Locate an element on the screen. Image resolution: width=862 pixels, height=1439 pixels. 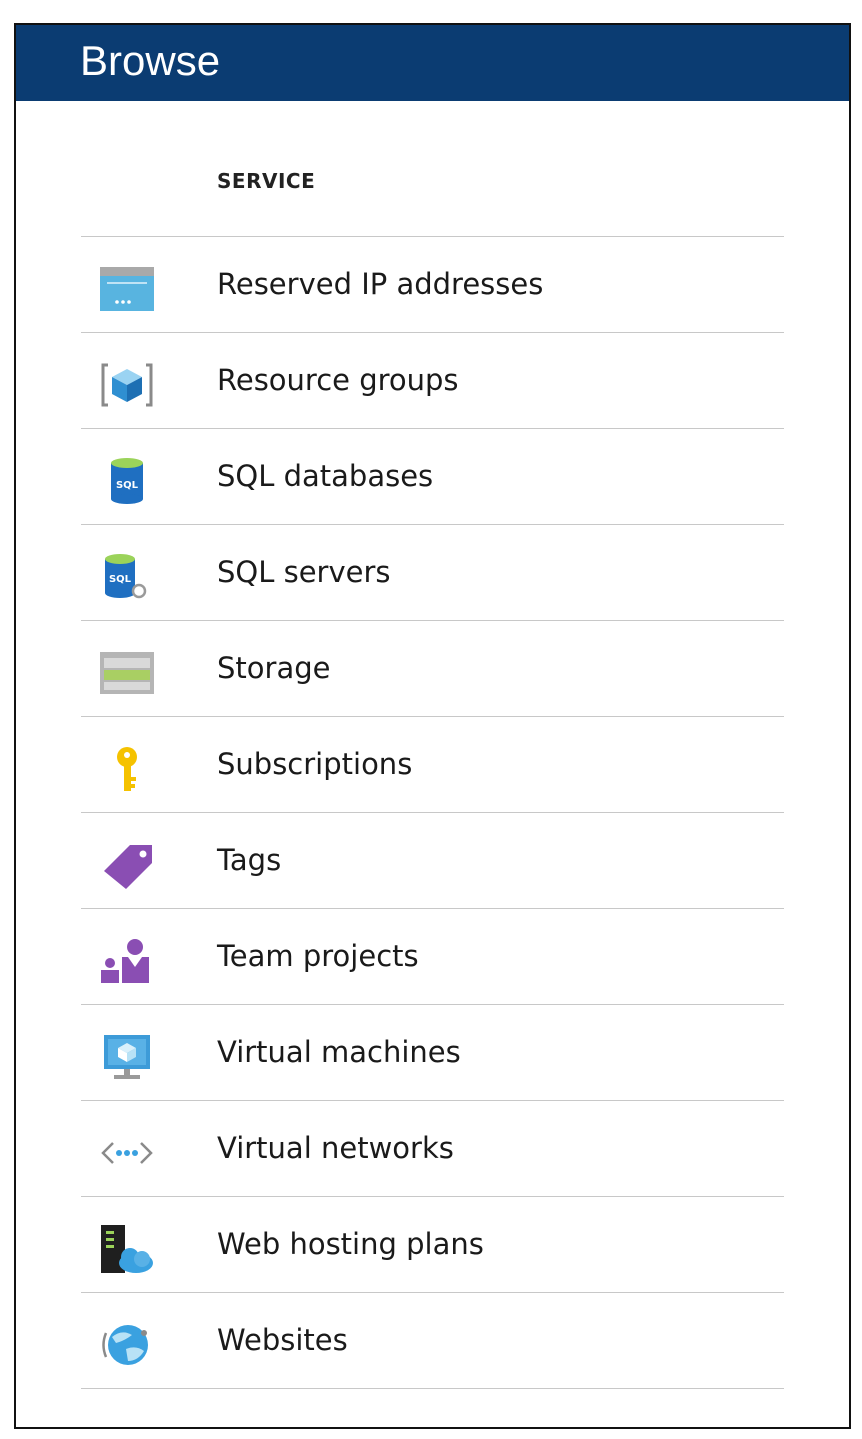
service-column-header: SERVICE is located at coordinates (266, 181).